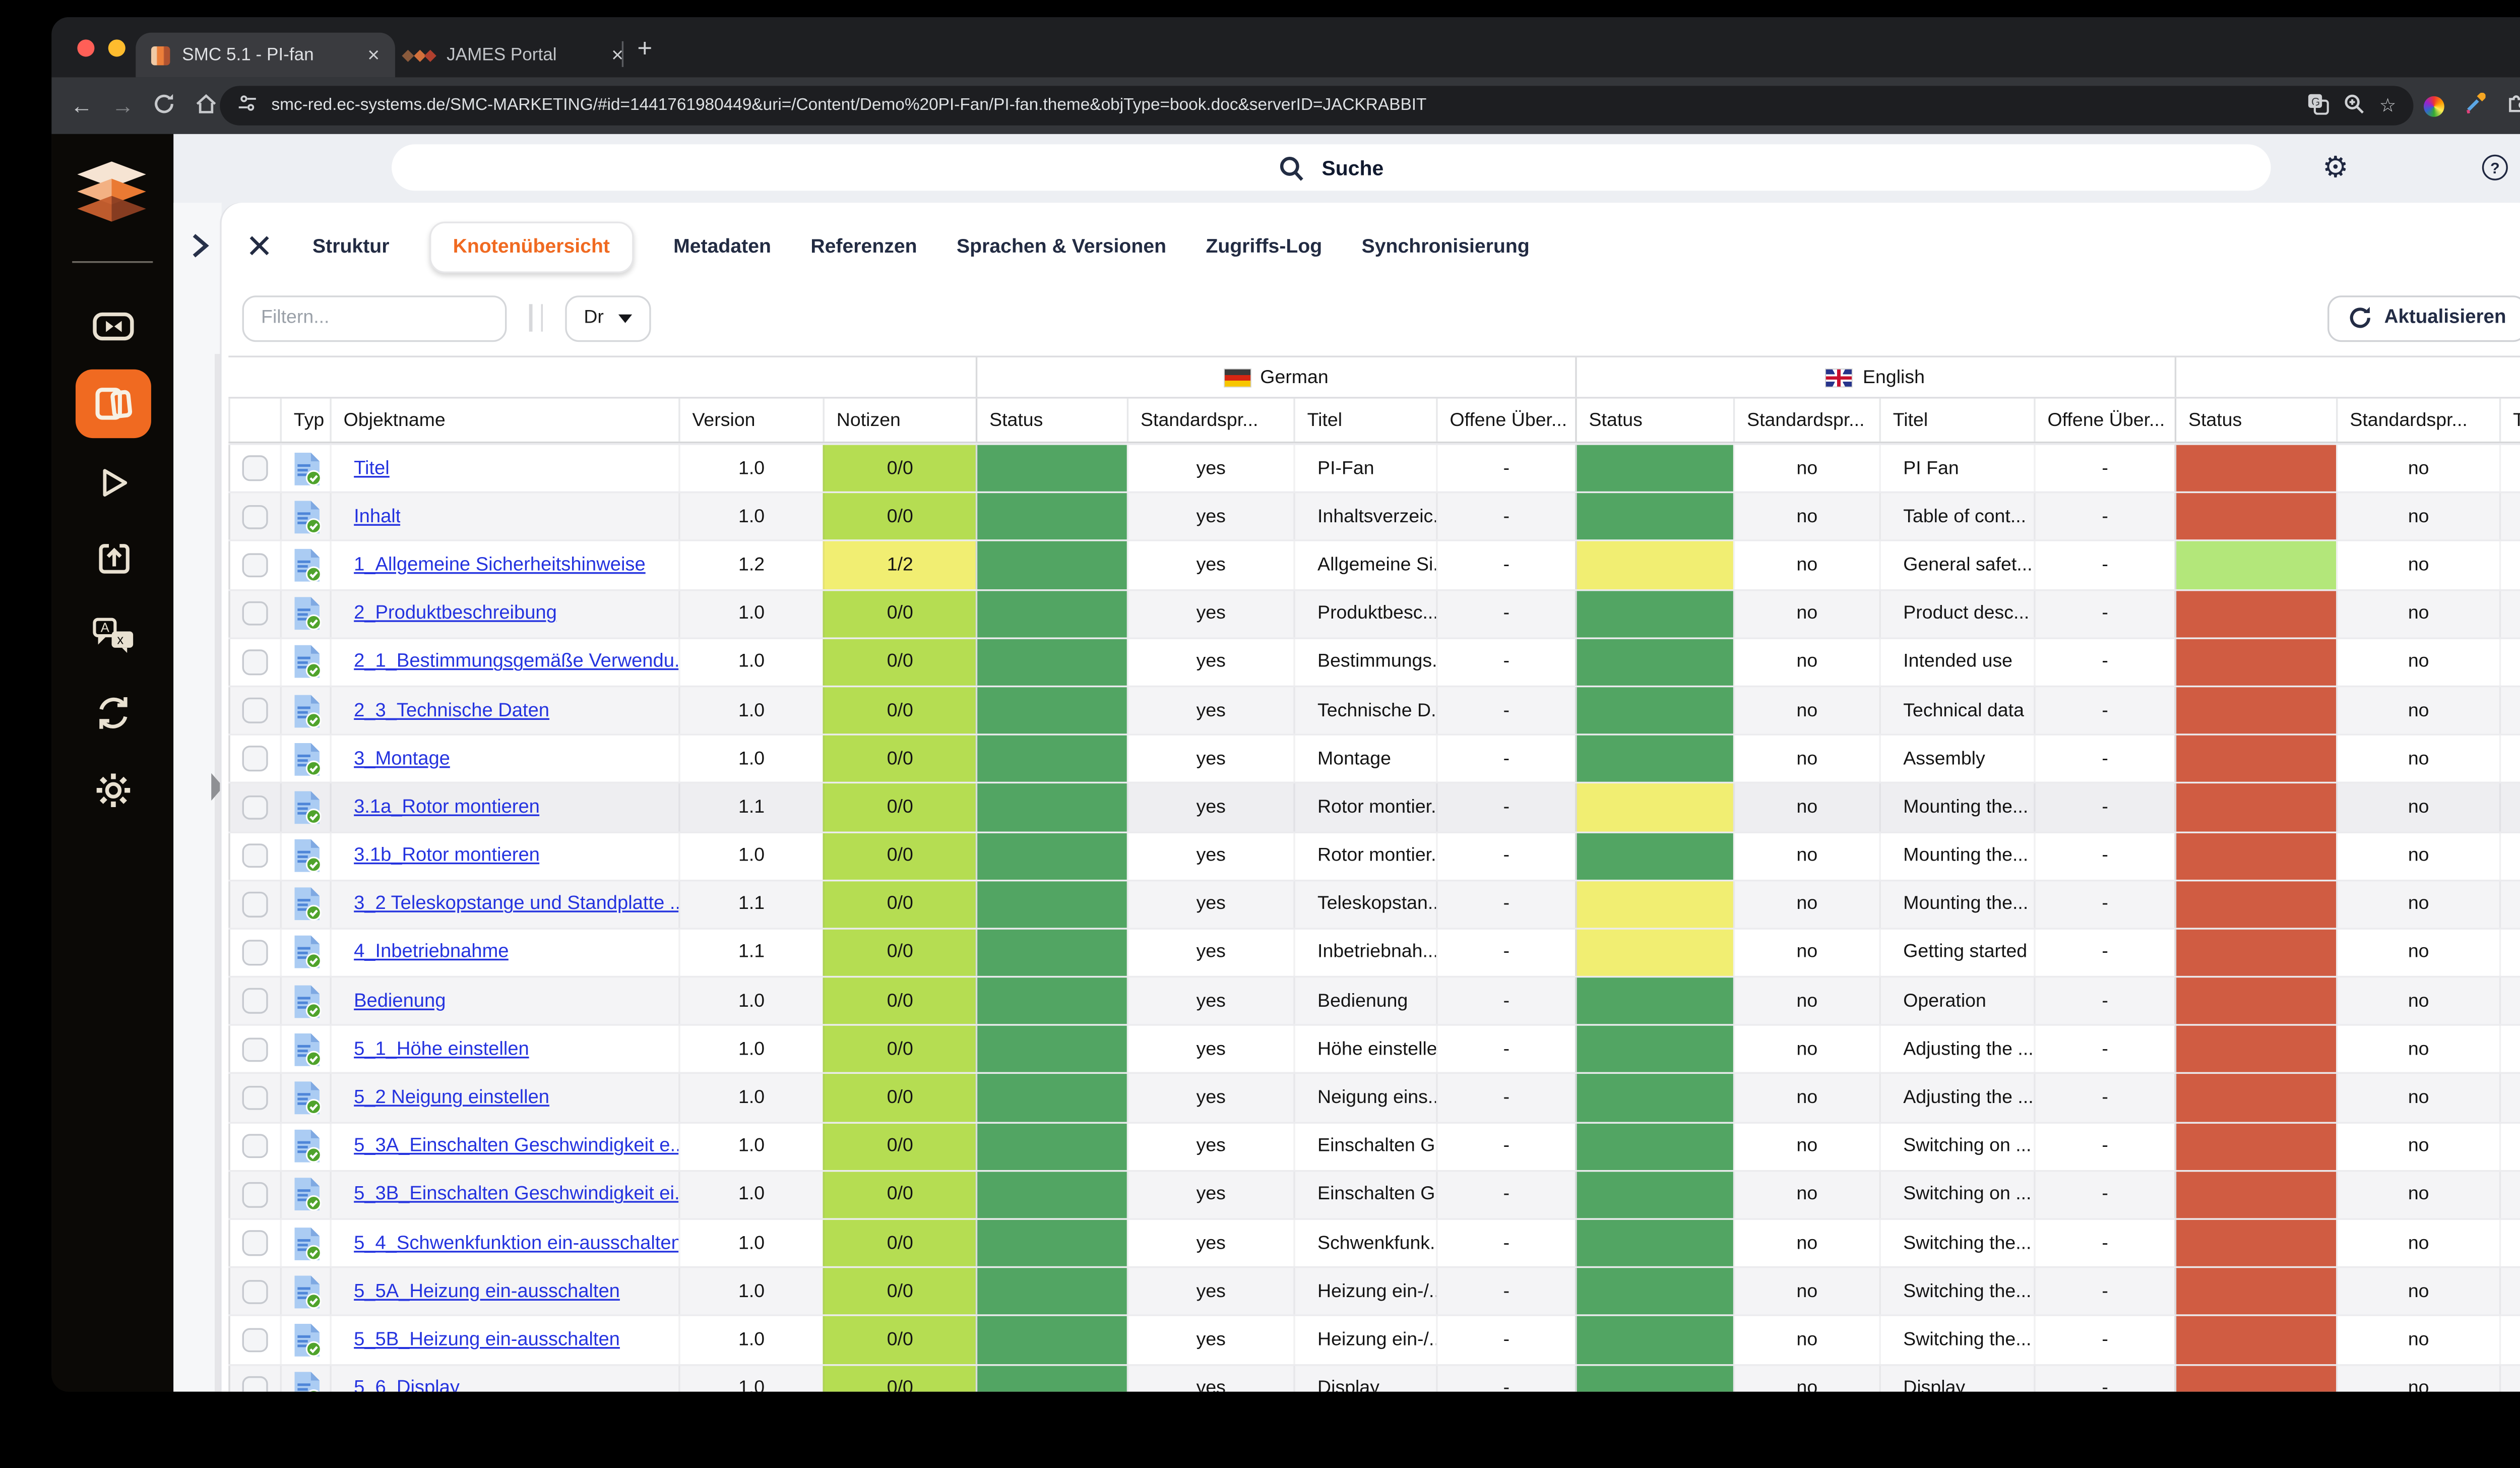 The height and width of the screenshot is (1468, 2520). Describe the element at coordinates (116, 48) in the screenshot. I see `minimize-window-button` at that location.